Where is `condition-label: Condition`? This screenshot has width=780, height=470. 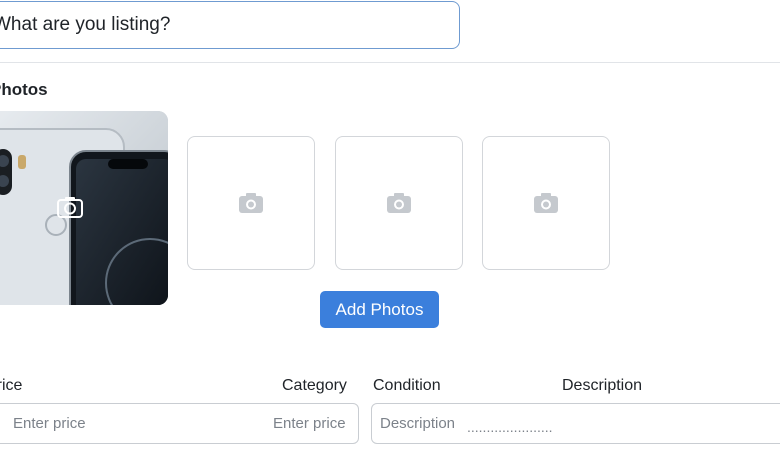
condition-label: Condition is located at coordinates (407, 385).